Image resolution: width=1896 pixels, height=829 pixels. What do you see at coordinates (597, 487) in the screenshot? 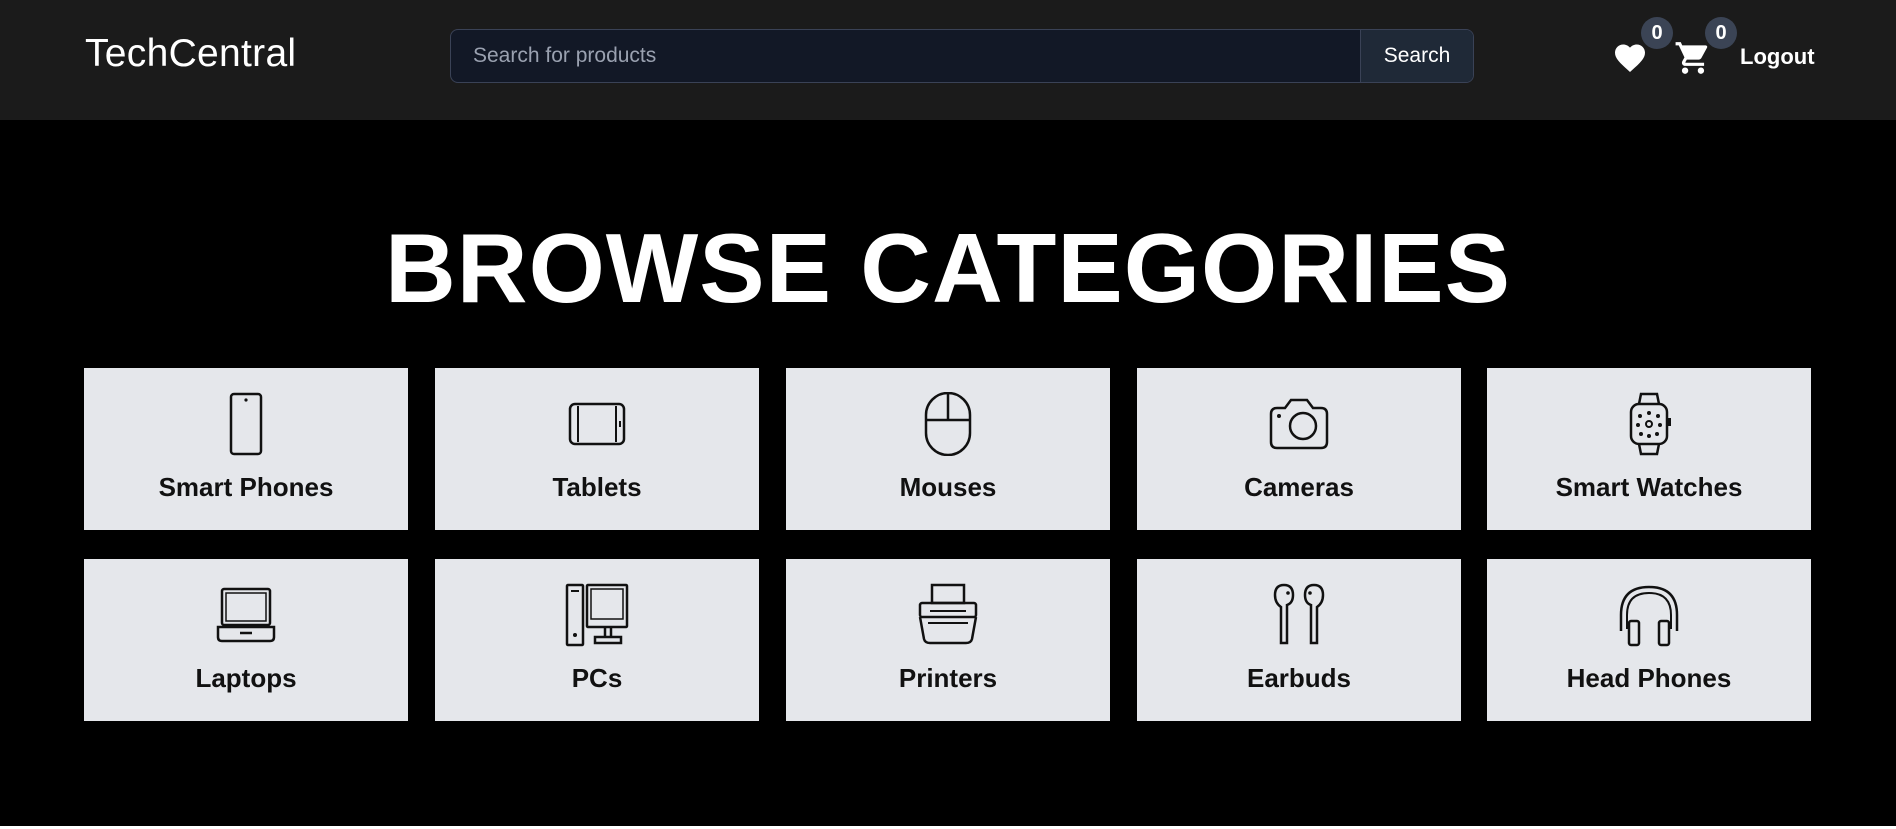
I see `category-label: Tablets` at bounding box center [597, 487].